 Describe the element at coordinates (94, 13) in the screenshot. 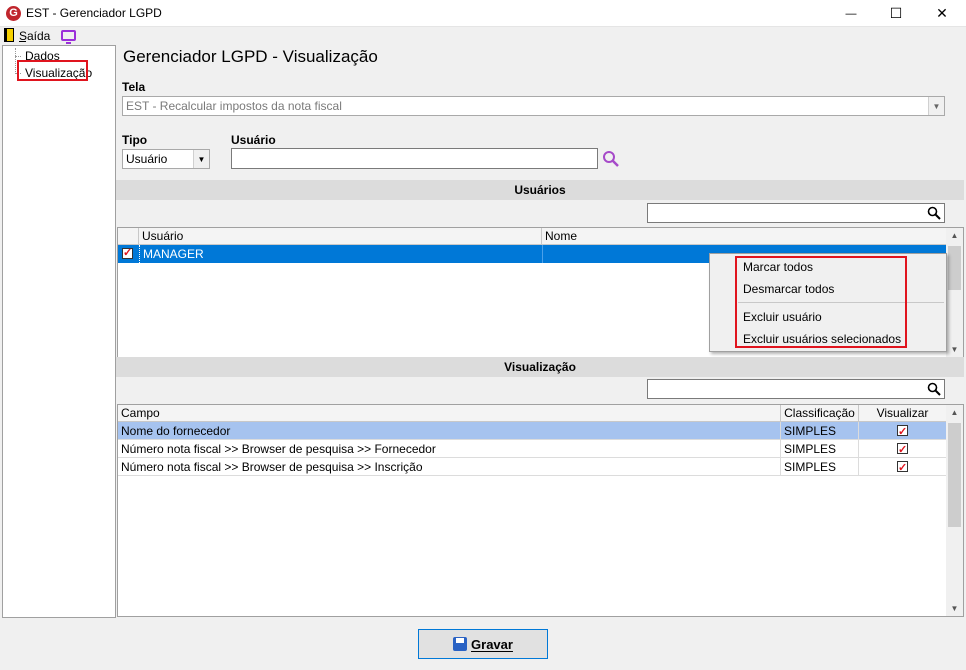

I see `window-title: EST - Gerenciador LGPD` at that location.